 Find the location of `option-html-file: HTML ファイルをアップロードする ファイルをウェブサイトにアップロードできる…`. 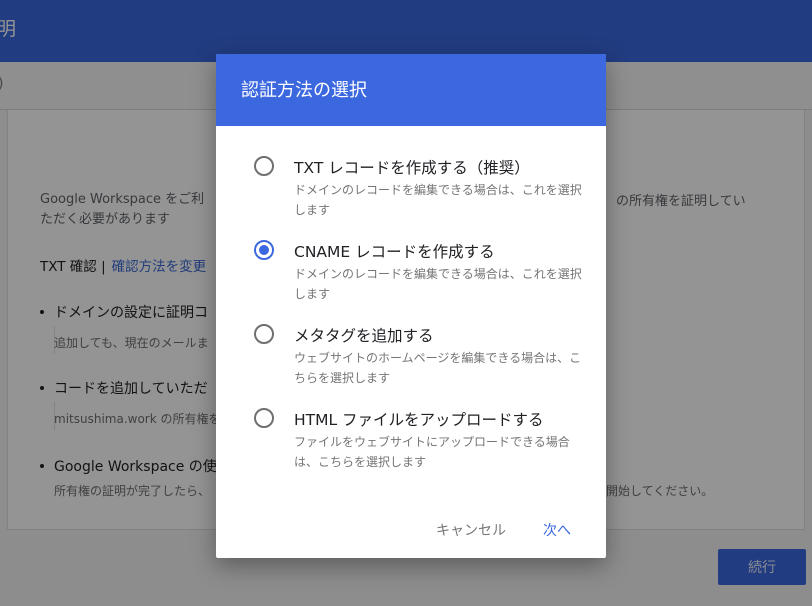

option-html-file: HTML ファイルをアップロードする ファイルをウェブサイトにアップロードできる… is located at coordinates (411, 448).